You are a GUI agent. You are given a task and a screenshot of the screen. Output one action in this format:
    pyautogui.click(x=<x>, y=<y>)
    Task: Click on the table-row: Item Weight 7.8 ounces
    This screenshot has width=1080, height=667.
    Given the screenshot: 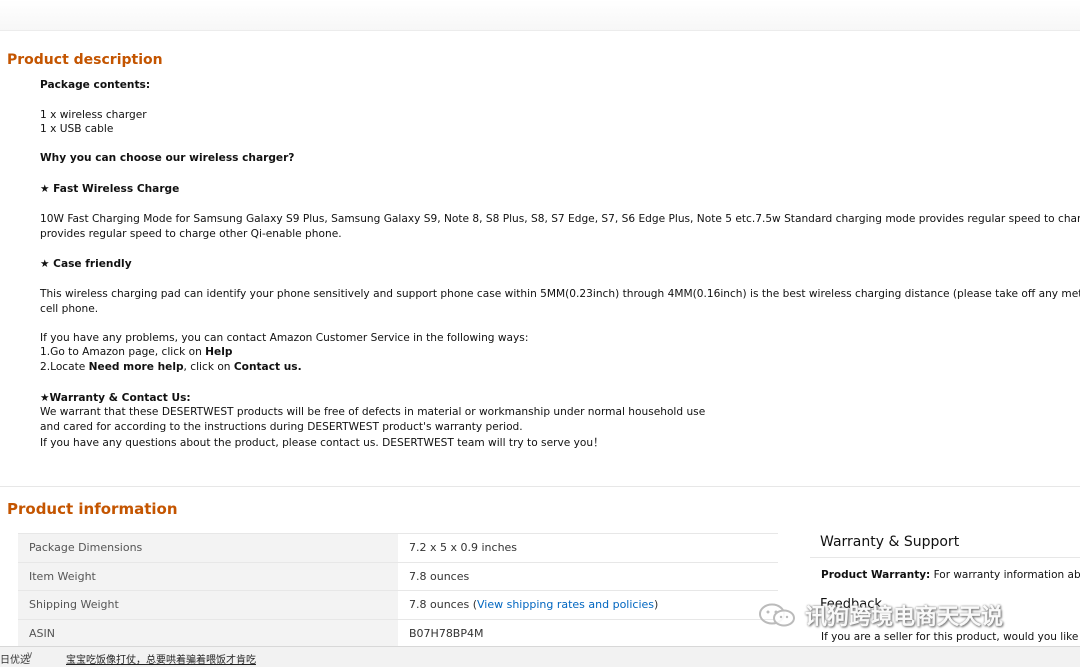 What is the action you would take?
    pyautogui.click(x=398, y=576)
    